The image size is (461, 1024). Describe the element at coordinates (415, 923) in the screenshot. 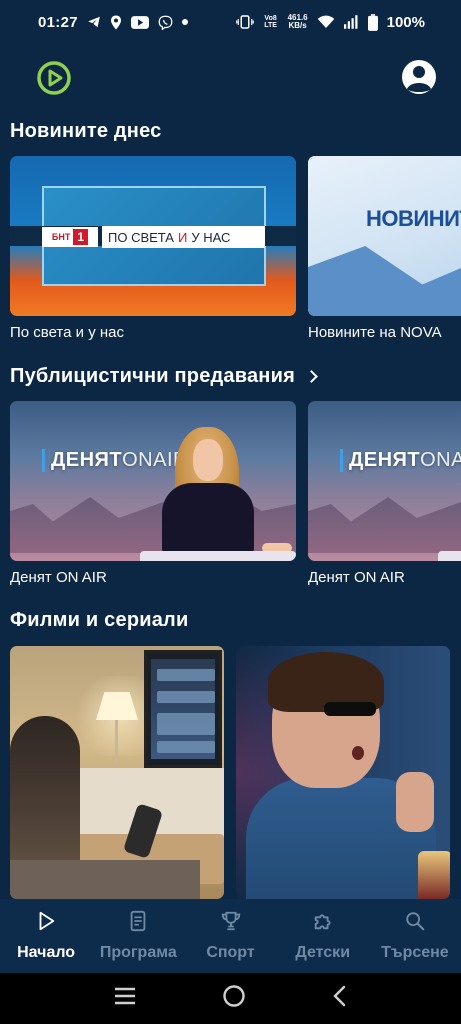

I see `search-icon` at that location.